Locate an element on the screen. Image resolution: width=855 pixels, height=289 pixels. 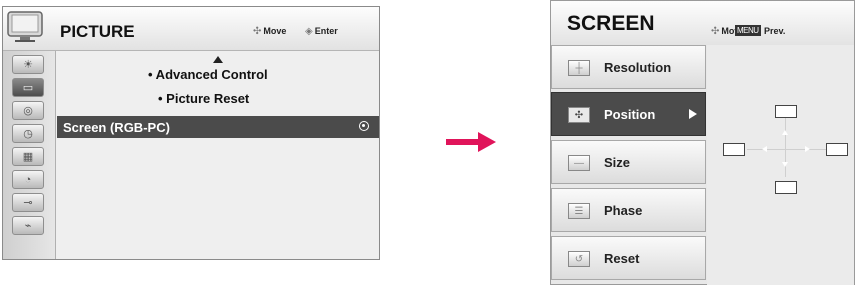
usb-icon: ⌁ is located at coordinates (28, 225).